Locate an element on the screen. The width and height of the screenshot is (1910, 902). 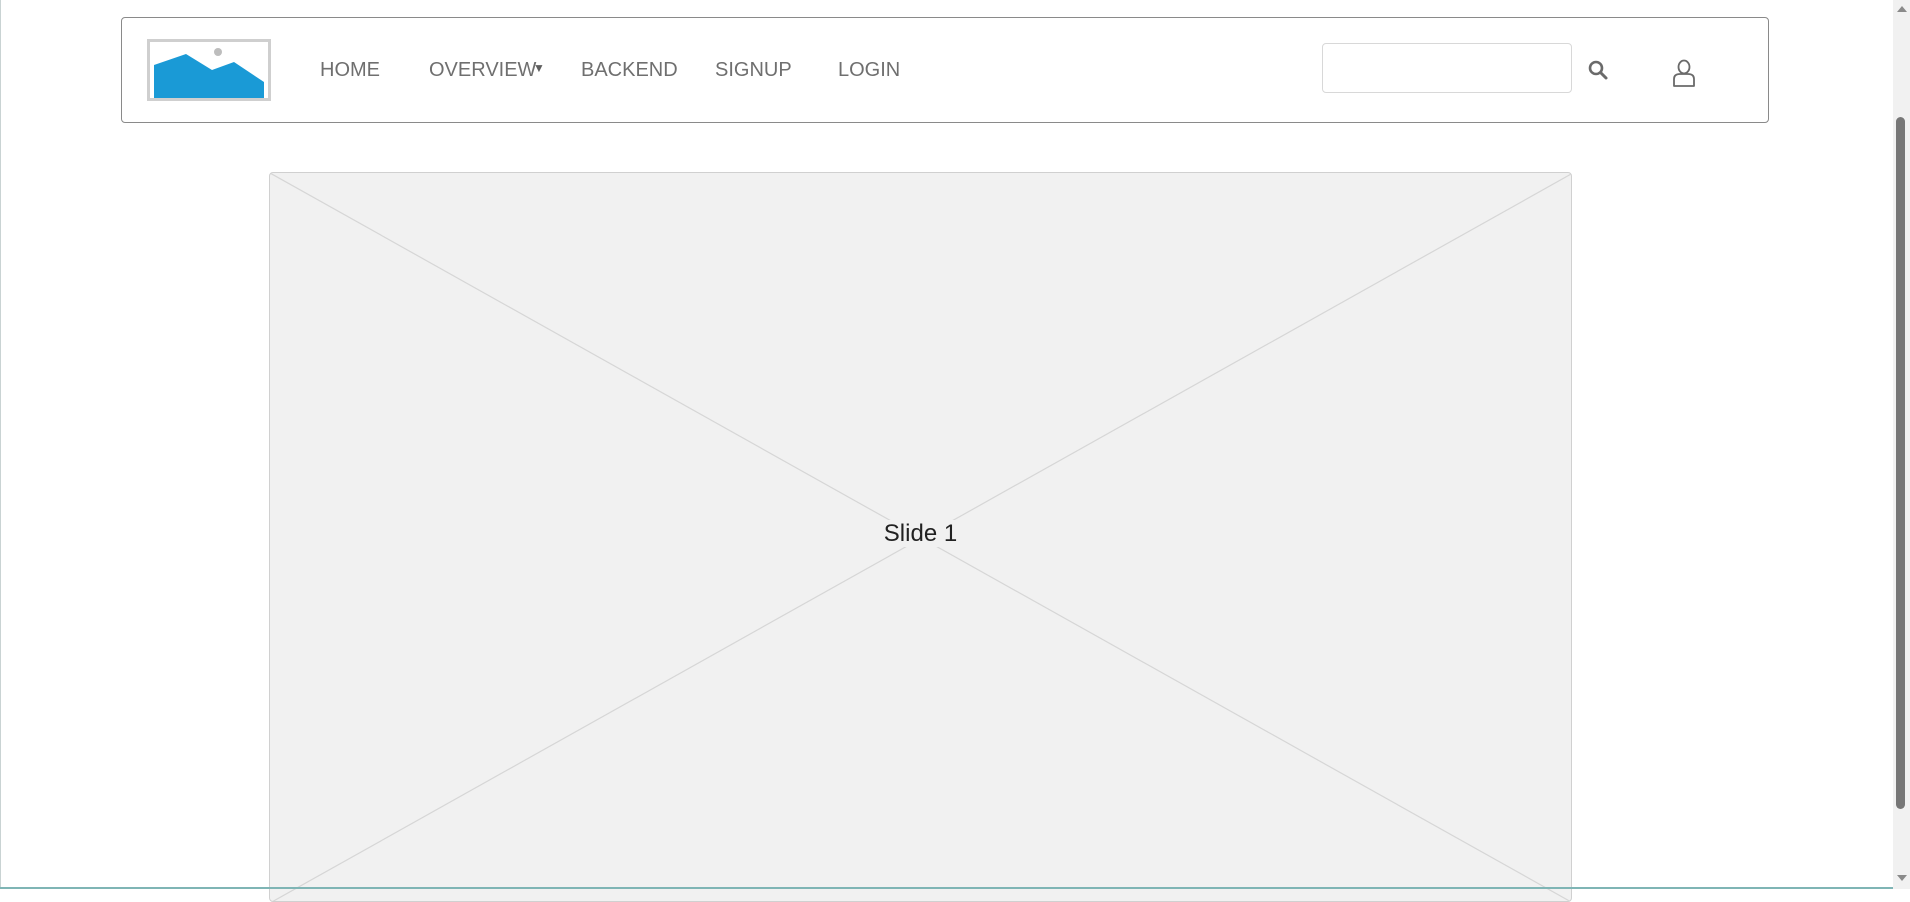
user-account-button is located at coordinates (1684, 73).